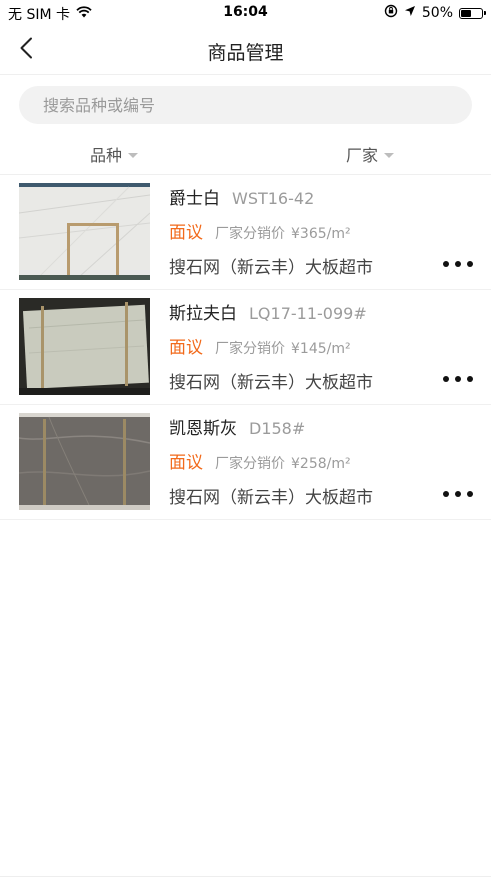 Image resolution: width=491 pixels, height=877 pixels. What do you see at coordinates (321, 464) in the screenshot?
I see `distribution-price: ¥258/m²` at bounding box center [321, 464].